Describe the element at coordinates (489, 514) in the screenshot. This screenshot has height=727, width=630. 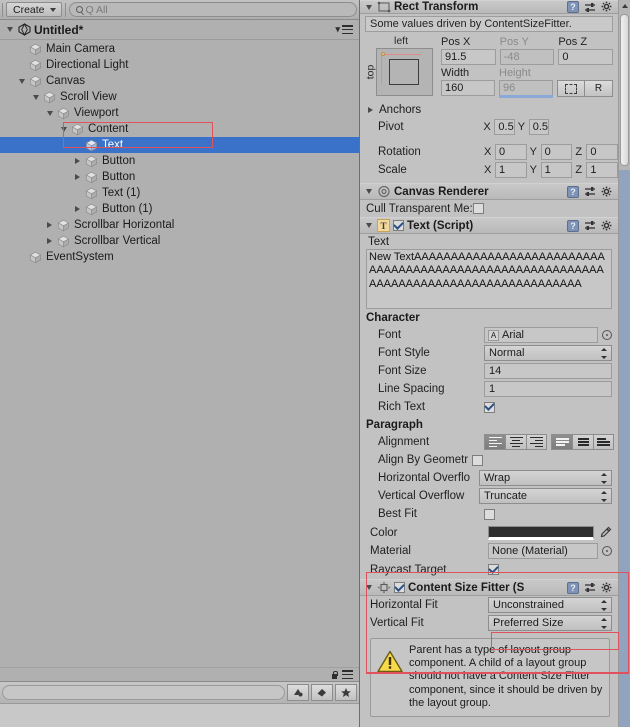
I see `best-fit-checkbox` at that location.